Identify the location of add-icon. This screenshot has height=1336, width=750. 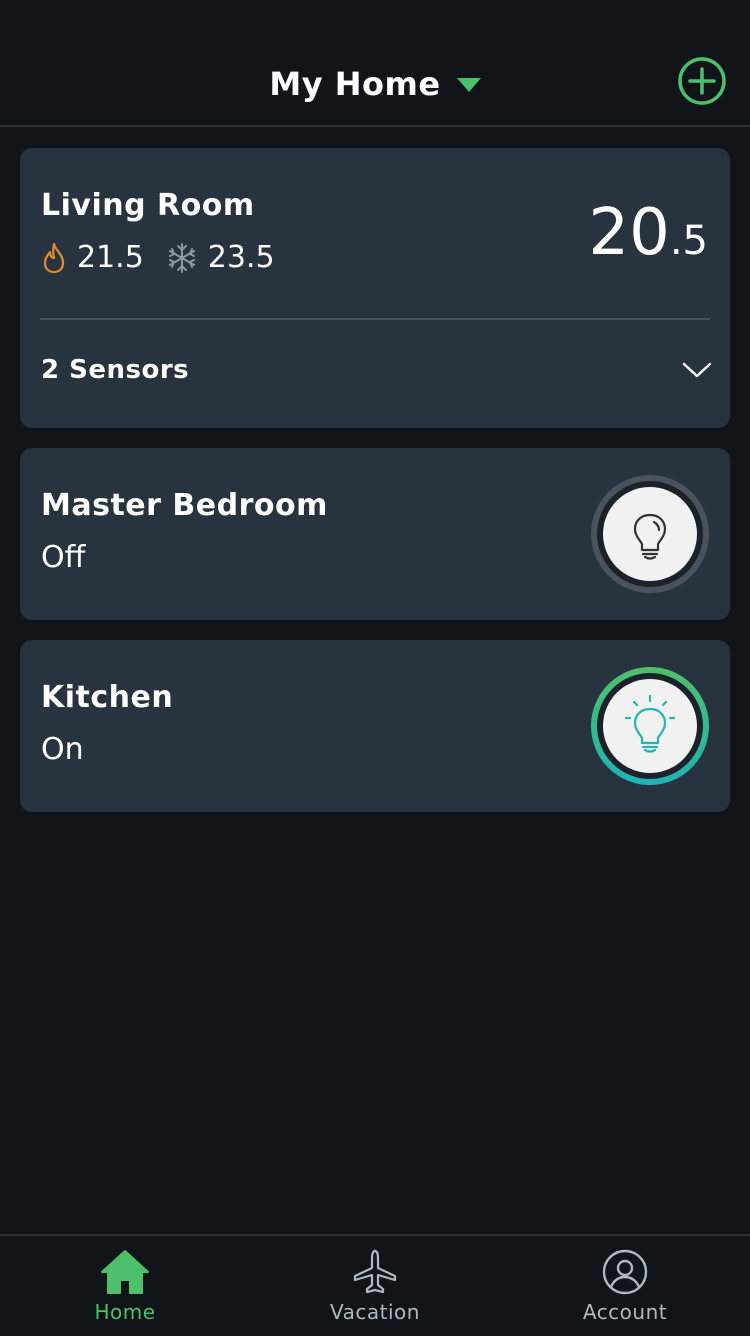
(702, 81).